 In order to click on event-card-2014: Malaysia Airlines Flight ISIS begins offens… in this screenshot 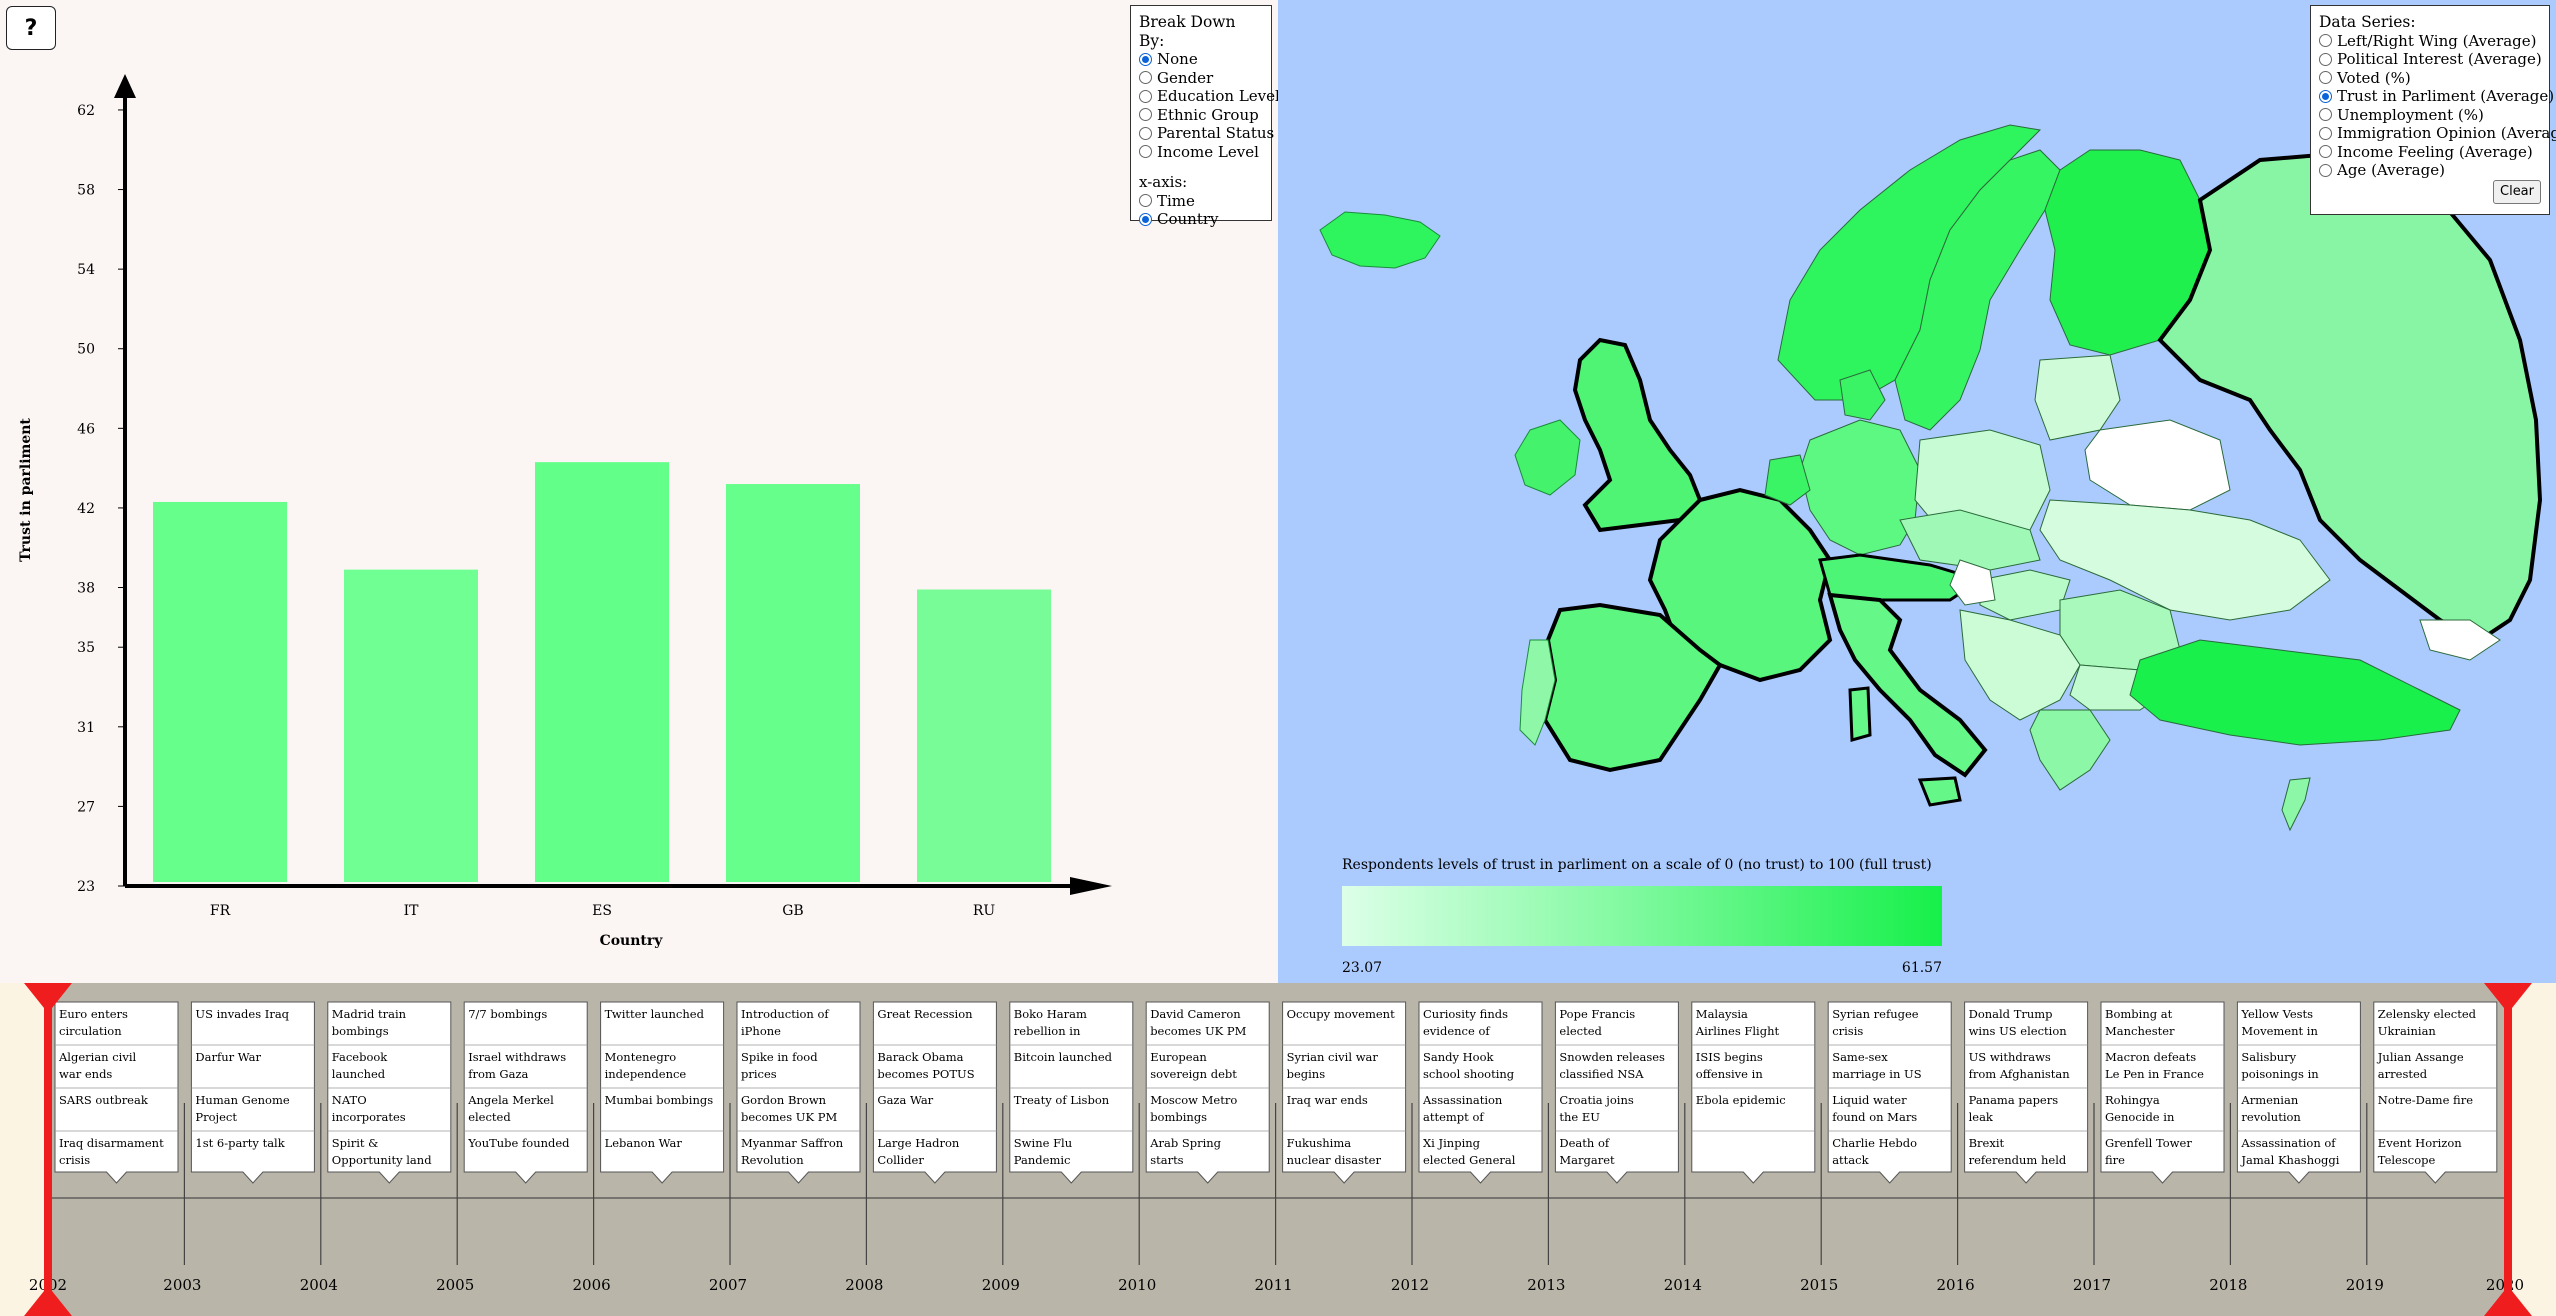, I will do `click(1753, 1092)`.